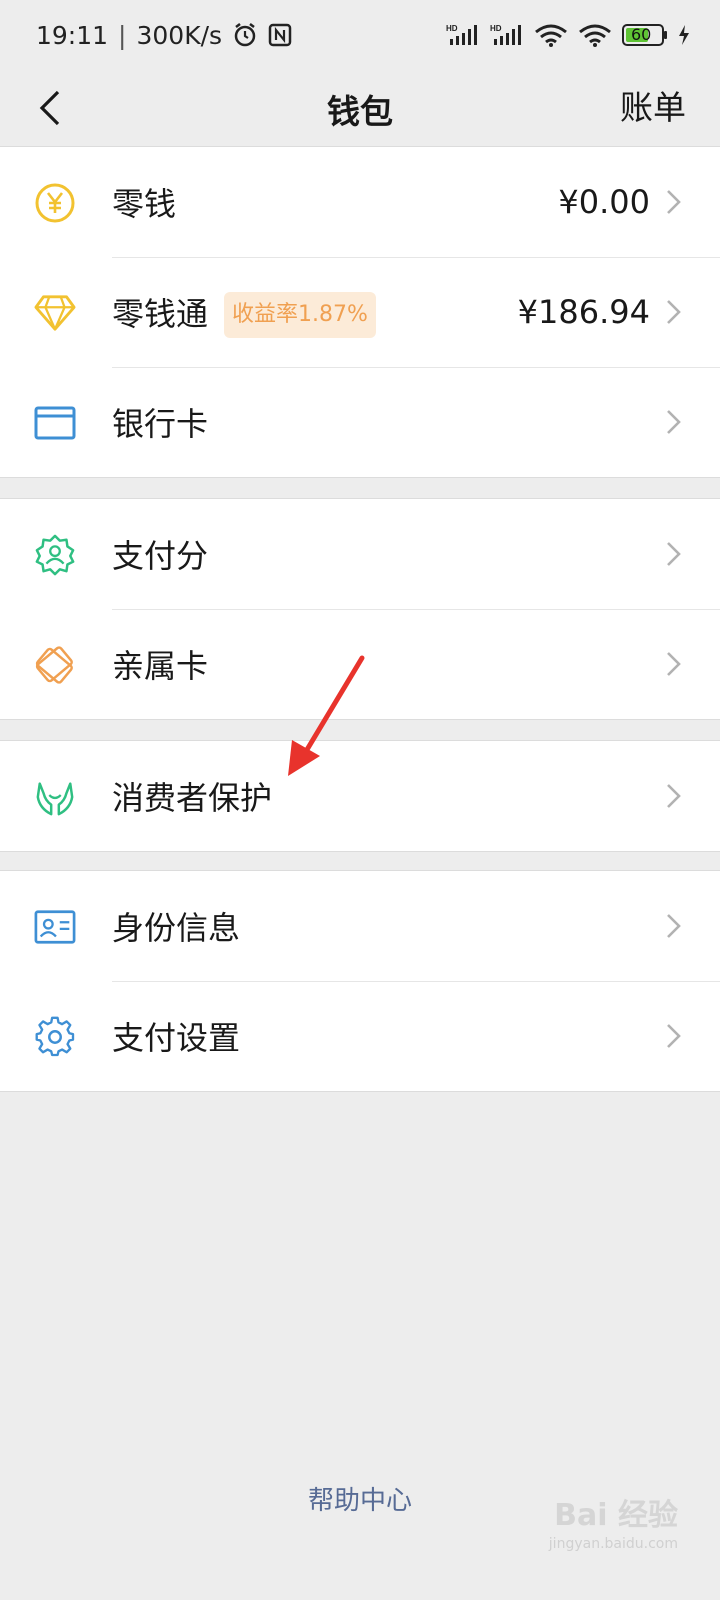 This screenshot has width=720, height=1600. I want to click on back-button, so click(50, 108).